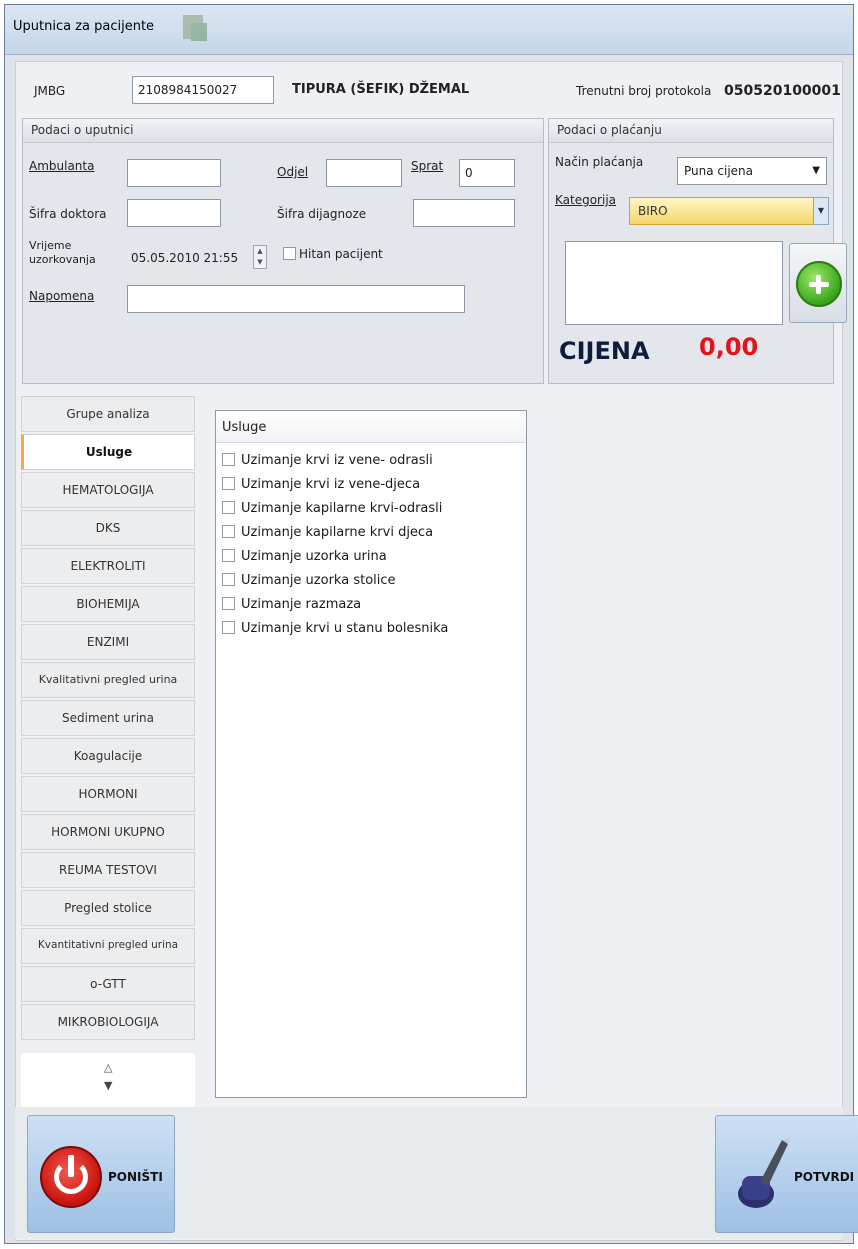 This screenshot has height=1249, width=858. I want to click on pen-icon, so click(764, 1173).